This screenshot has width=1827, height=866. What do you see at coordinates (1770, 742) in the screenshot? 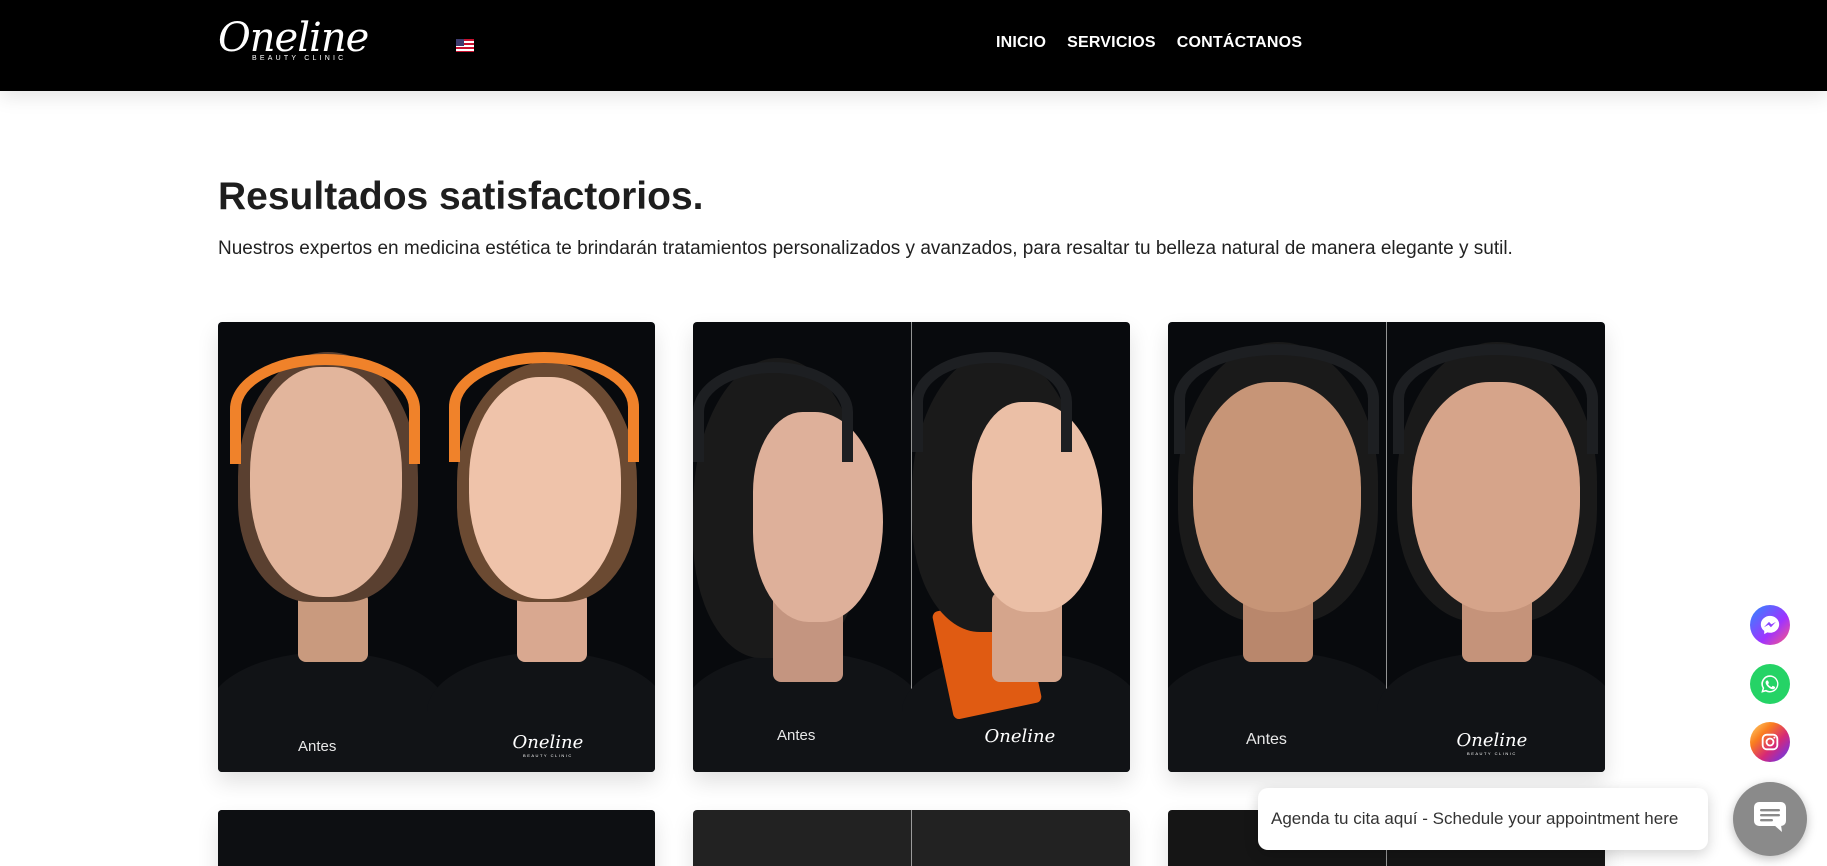
I see `instagram-icon` at bounding box center [1770, 742].